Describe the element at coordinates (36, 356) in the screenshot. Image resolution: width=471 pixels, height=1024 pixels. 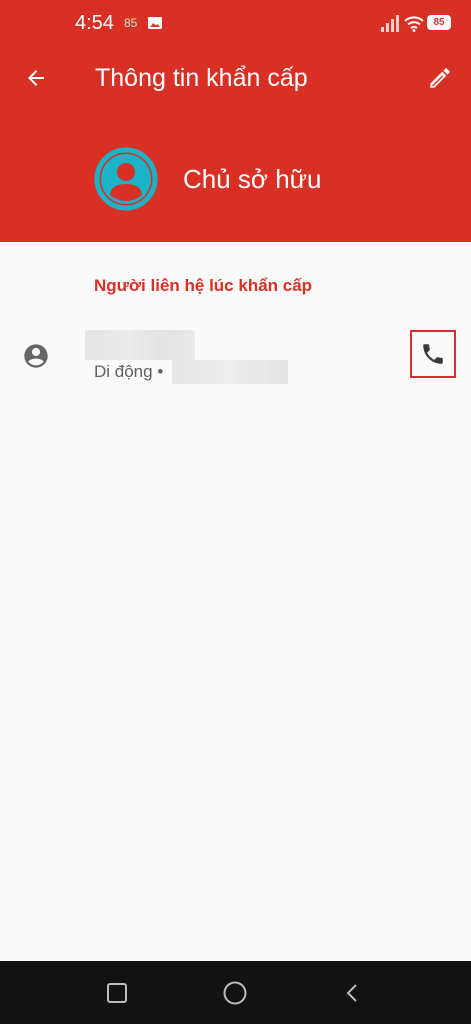
I see `account-circle-outline-icon` at that location.